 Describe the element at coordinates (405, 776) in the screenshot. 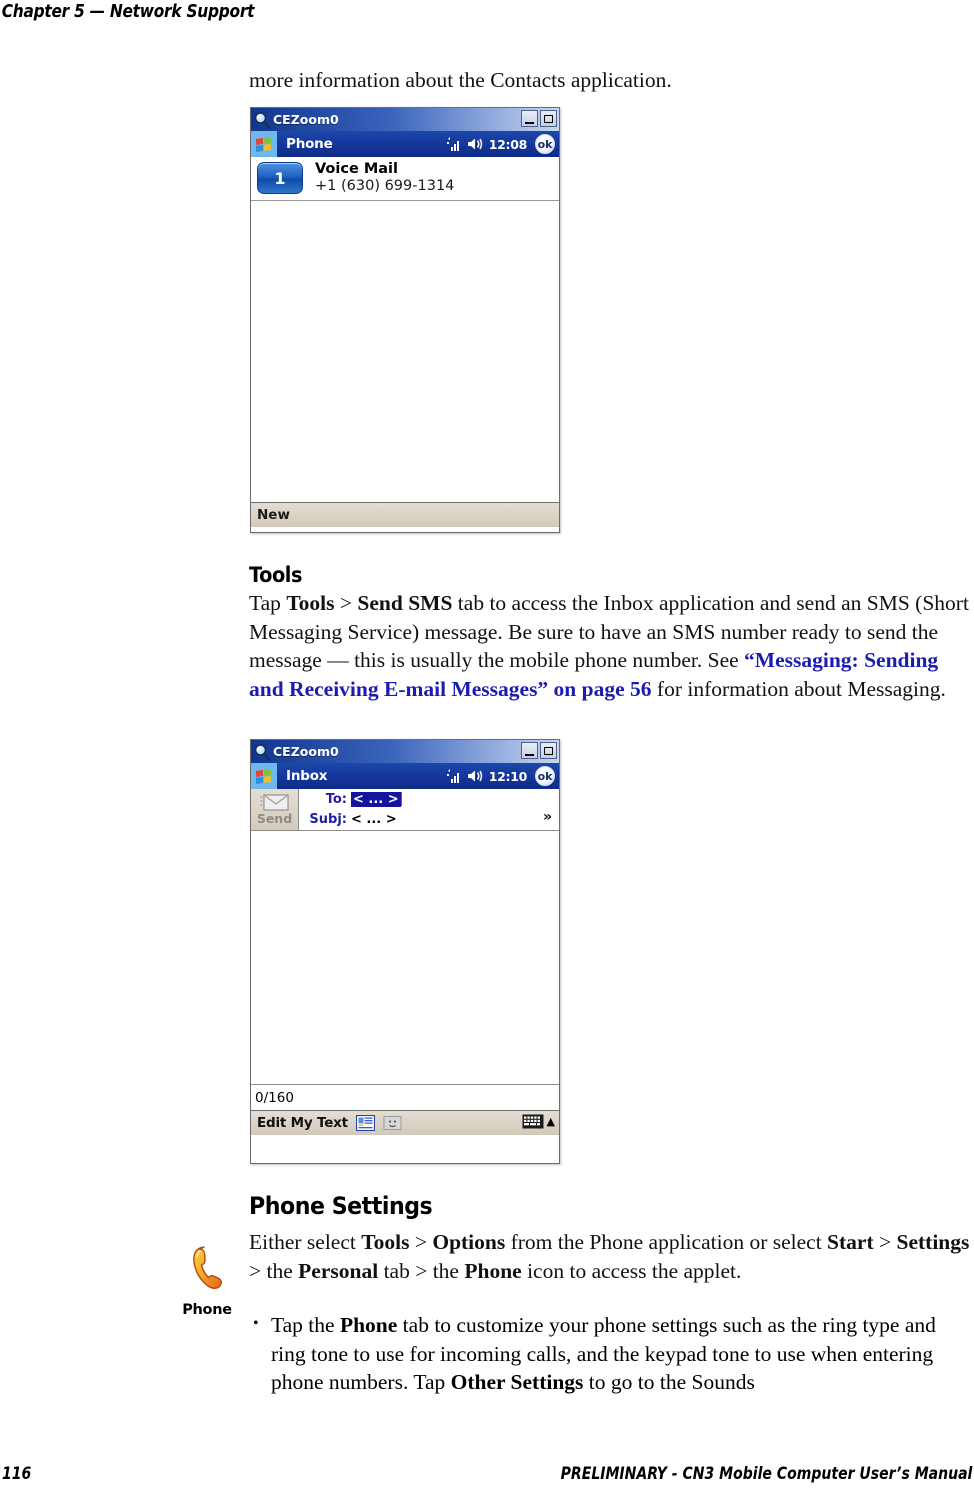

I see `windows-mobile-nav-bar: Inbox 12:10 ok` at that location.